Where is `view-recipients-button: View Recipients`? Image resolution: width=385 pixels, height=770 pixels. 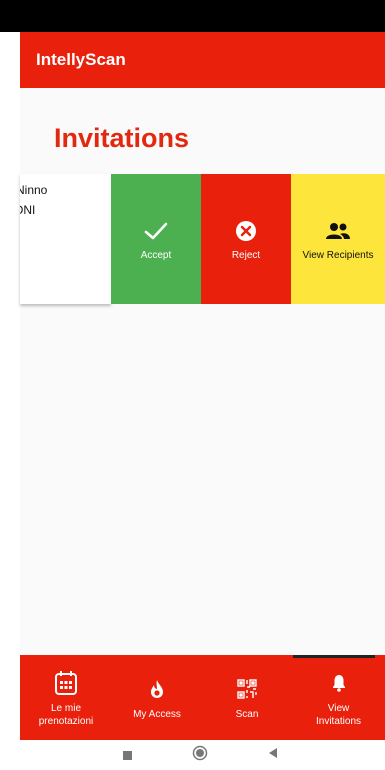 view-recipients-button: View Recipients is located at coordinates (338, 239).